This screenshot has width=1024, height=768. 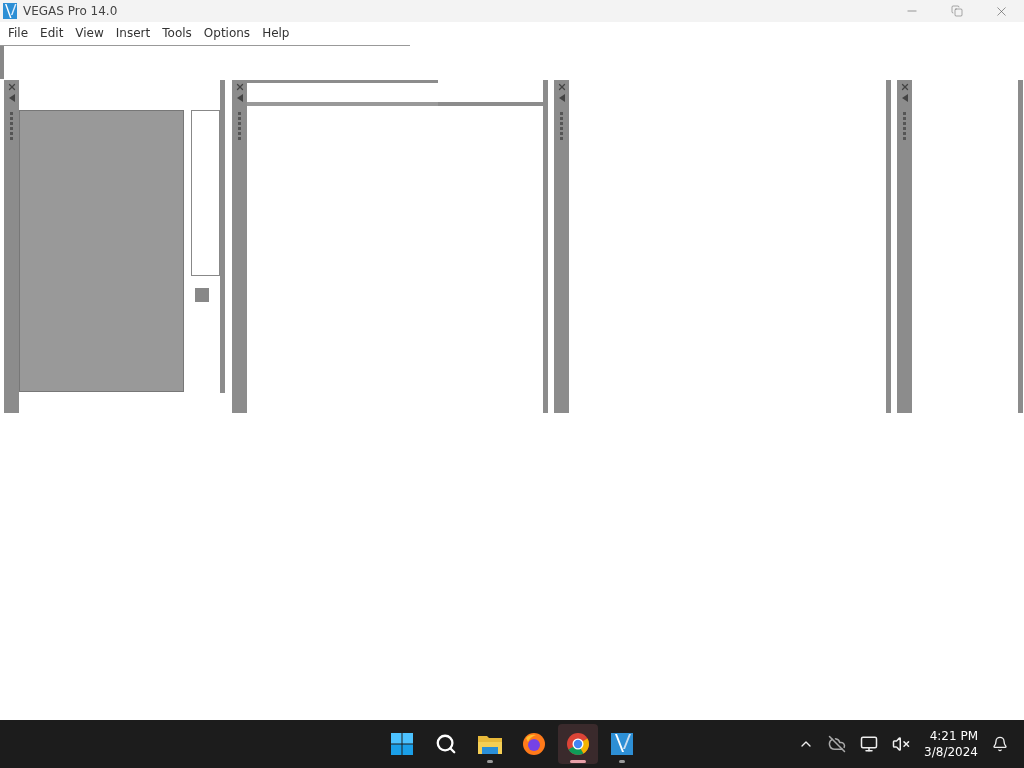 I want to click on taskbar-app-button, so click(x=578, y=744).